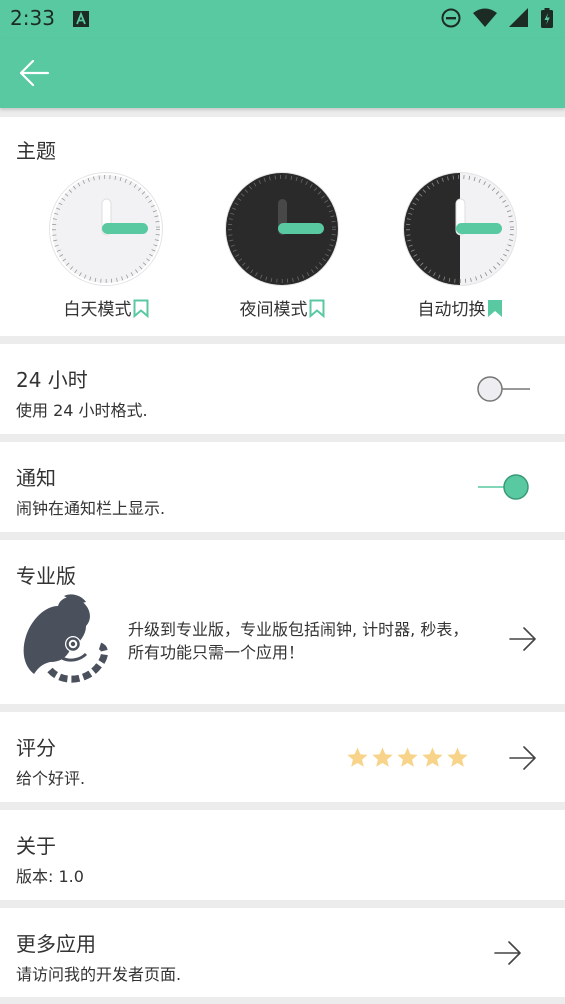 The image size is (565, 1004). What do you see at coordinates (106, 229) in the screenshot?
I see `day-clock-icon` at bounding box center [106, 229].